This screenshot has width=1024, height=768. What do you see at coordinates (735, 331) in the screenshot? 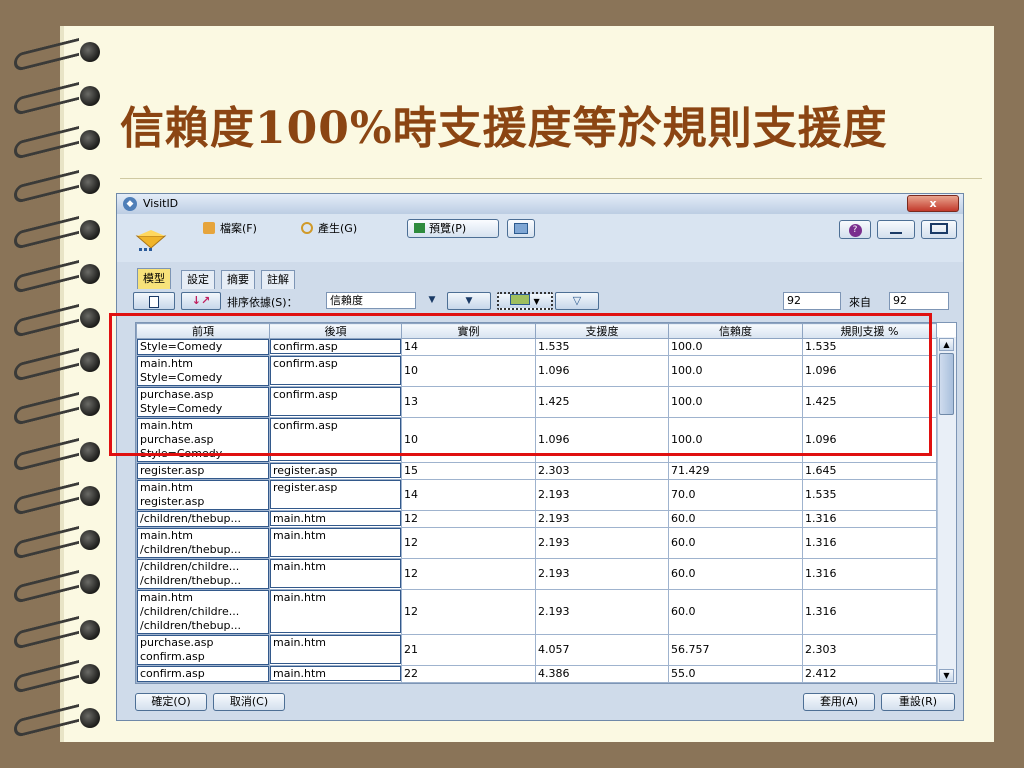
I see `header-confidence: 信賴度` at bounding box center [735, 331].